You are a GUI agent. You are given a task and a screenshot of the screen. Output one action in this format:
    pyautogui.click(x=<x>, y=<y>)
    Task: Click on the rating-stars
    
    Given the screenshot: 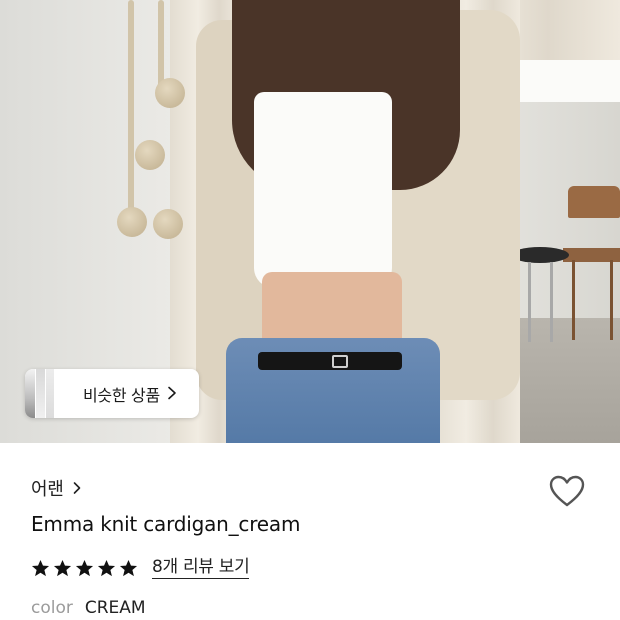 What is the action you would take?
    pyautogui.click(x=86, y=568)
    